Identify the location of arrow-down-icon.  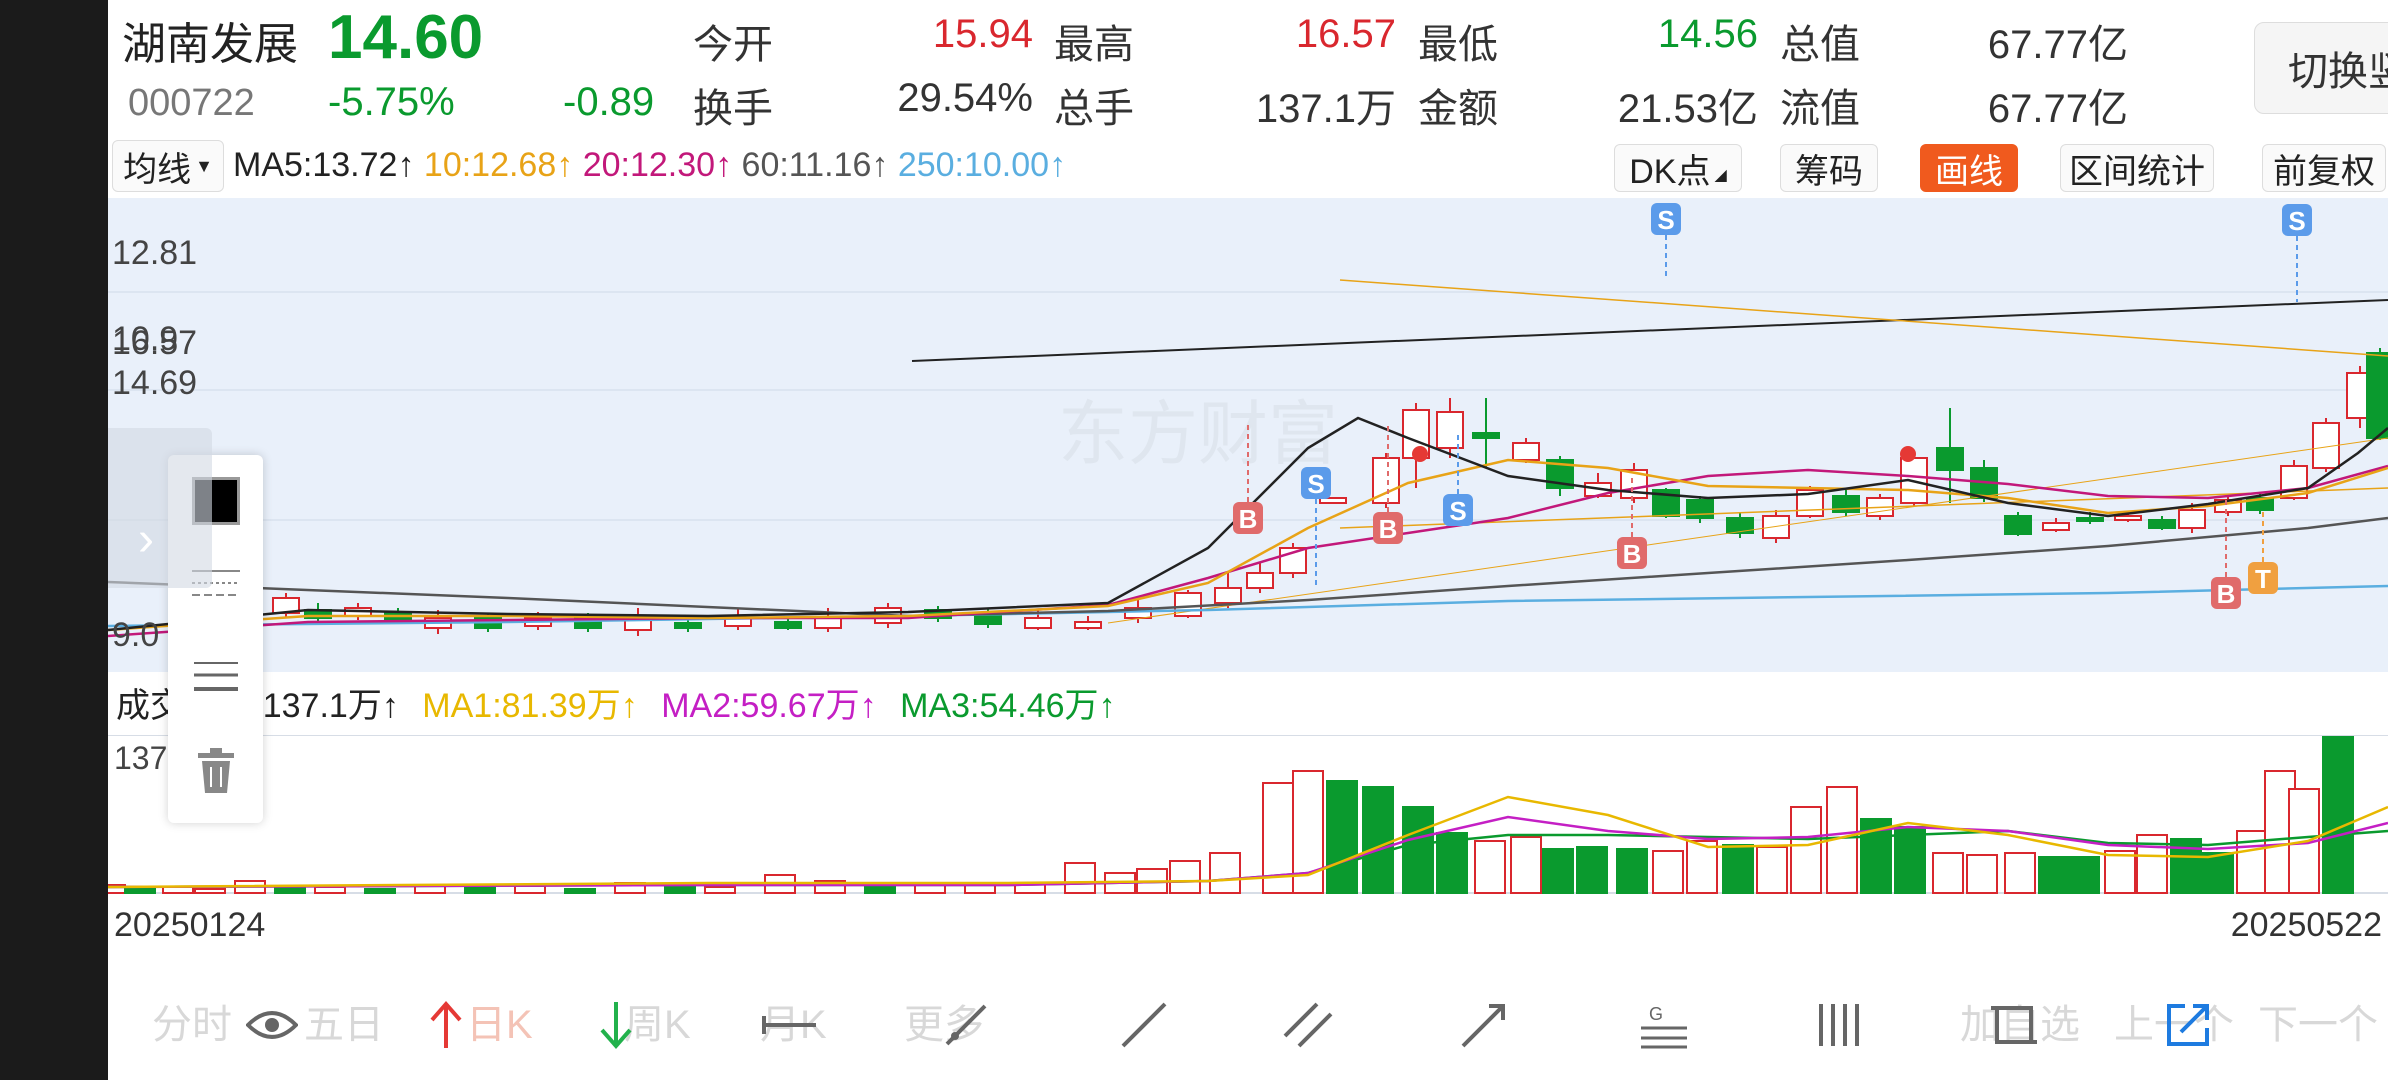
(616, 1025).